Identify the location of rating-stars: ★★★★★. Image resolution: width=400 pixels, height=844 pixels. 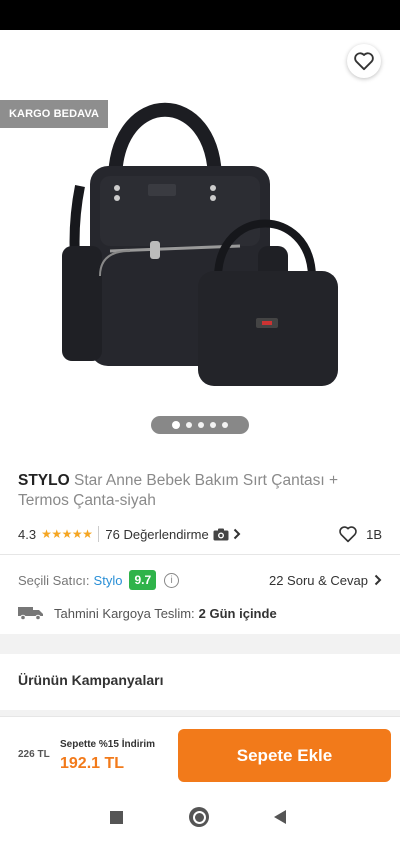
(67, 534).